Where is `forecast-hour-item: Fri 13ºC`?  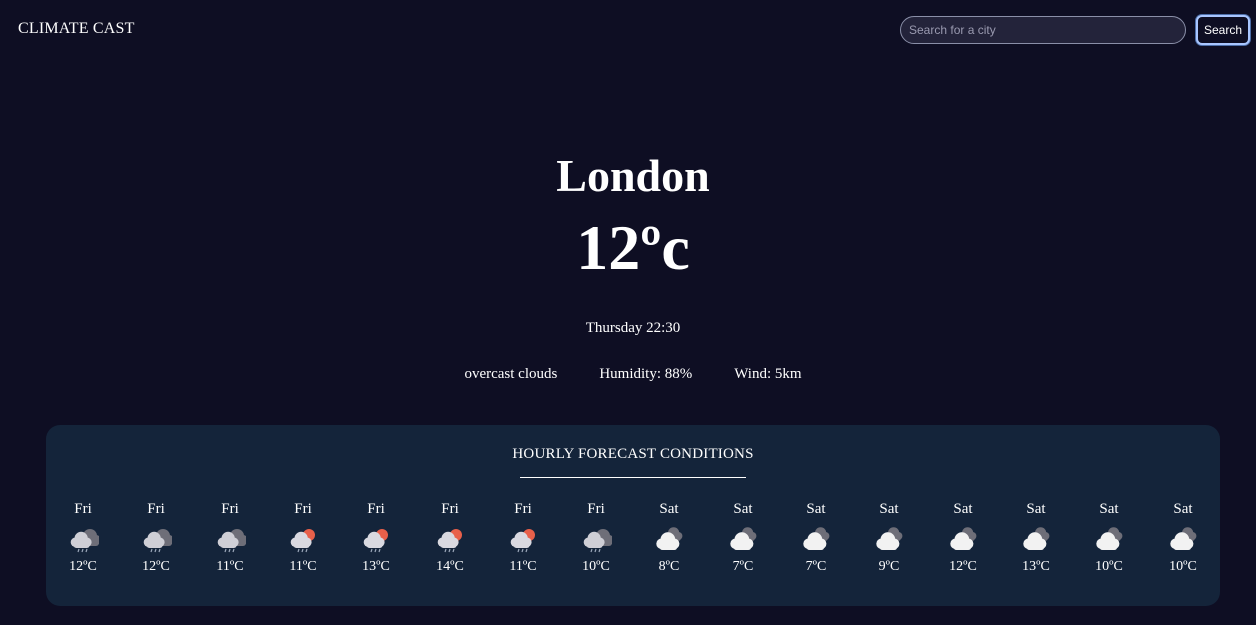 forecast-hour-item: Fri 13ºC is located at coordinates (376, 537).